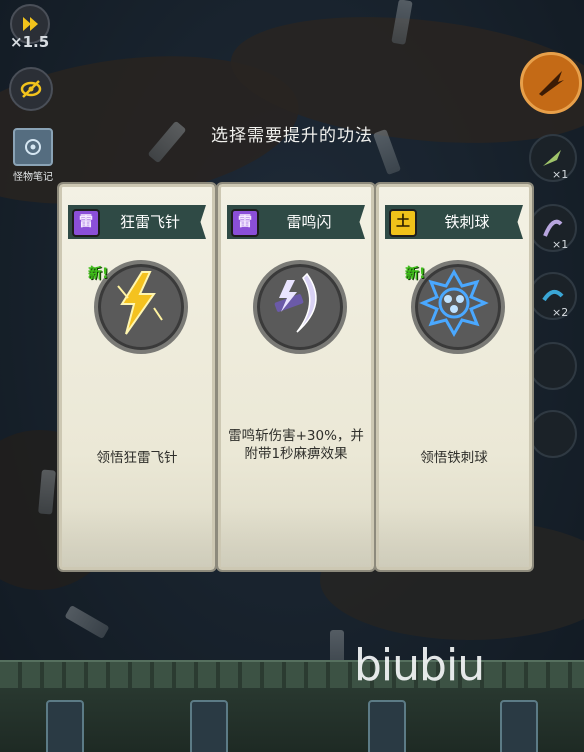  What do you see at coordinates (292, 136) in the screenshot?
I see `dialog-title: 选择需要提升的功法` at bounding box center [292, 136].